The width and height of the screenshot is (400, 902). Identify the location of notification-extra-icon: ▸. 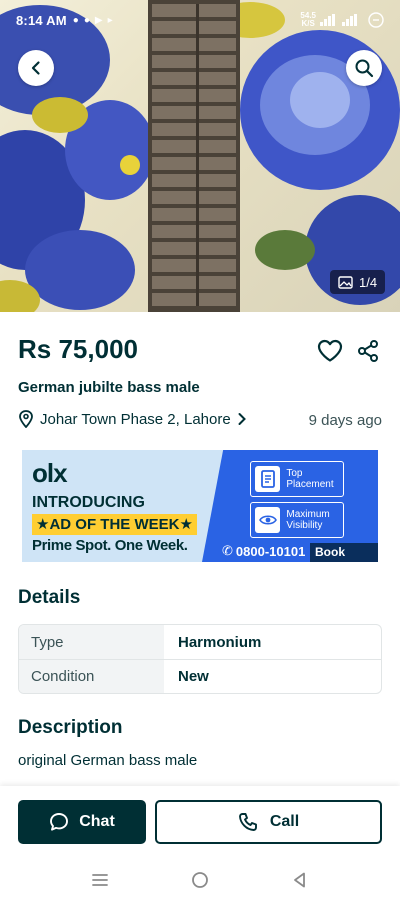
(110, 20).